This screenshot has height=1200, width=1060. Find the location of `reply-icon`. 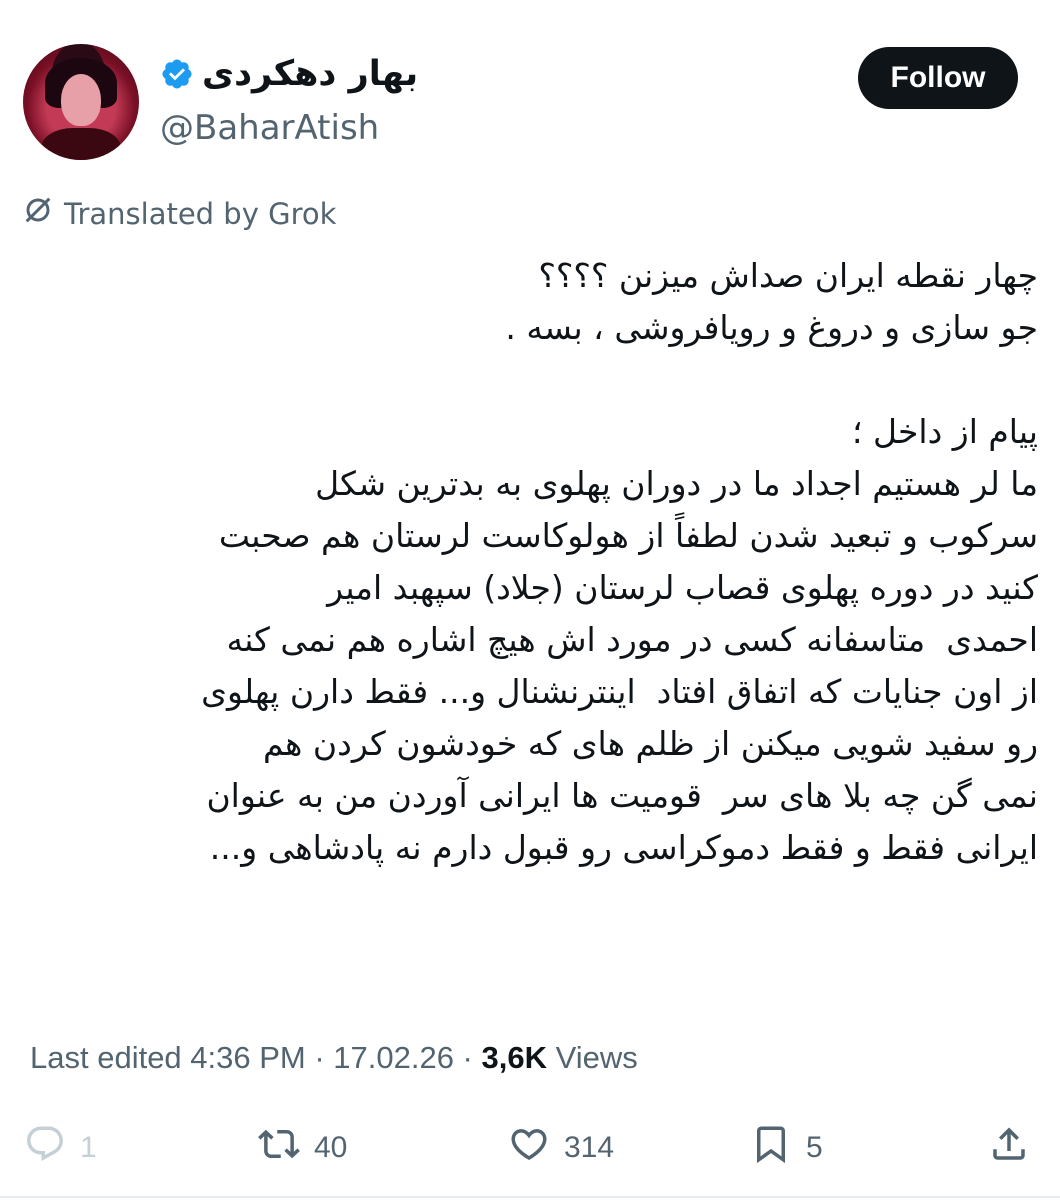

reply-icon is located at coordinates (45, 1148).